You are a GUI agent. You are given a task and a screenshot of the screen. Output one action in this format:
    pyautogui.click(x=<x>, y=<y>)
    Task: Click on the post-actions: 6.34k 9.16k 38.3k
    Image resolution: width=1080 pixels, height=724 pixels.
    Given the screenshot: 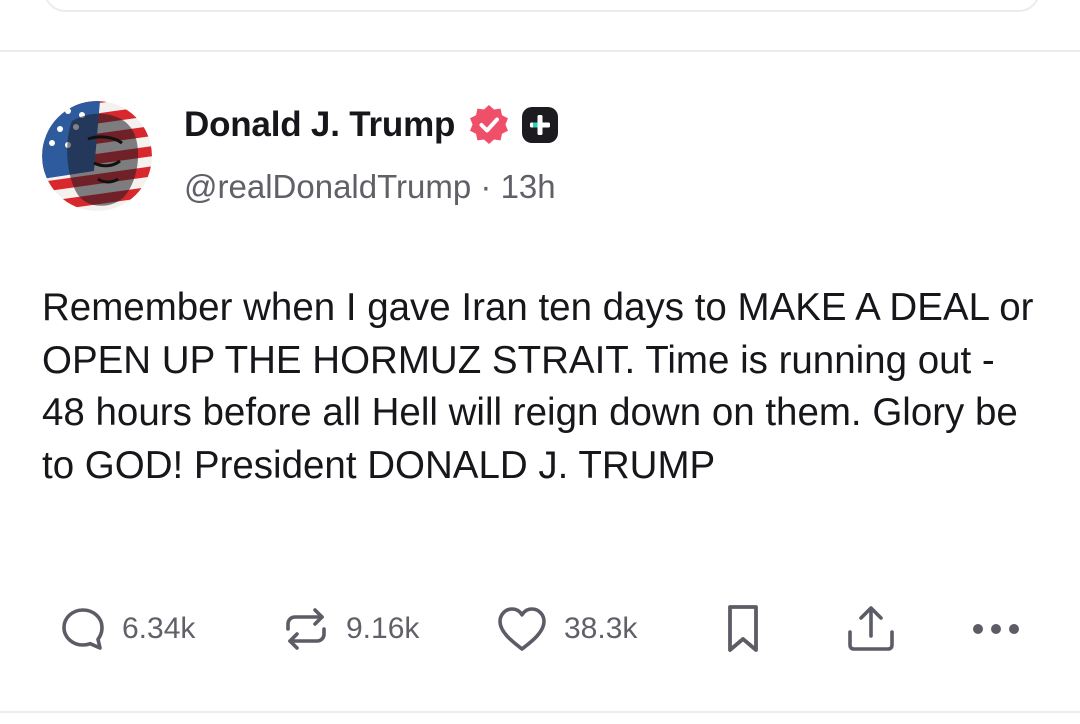 What is the action you would take?
    pyautogui.click(x=540, y=629)
    